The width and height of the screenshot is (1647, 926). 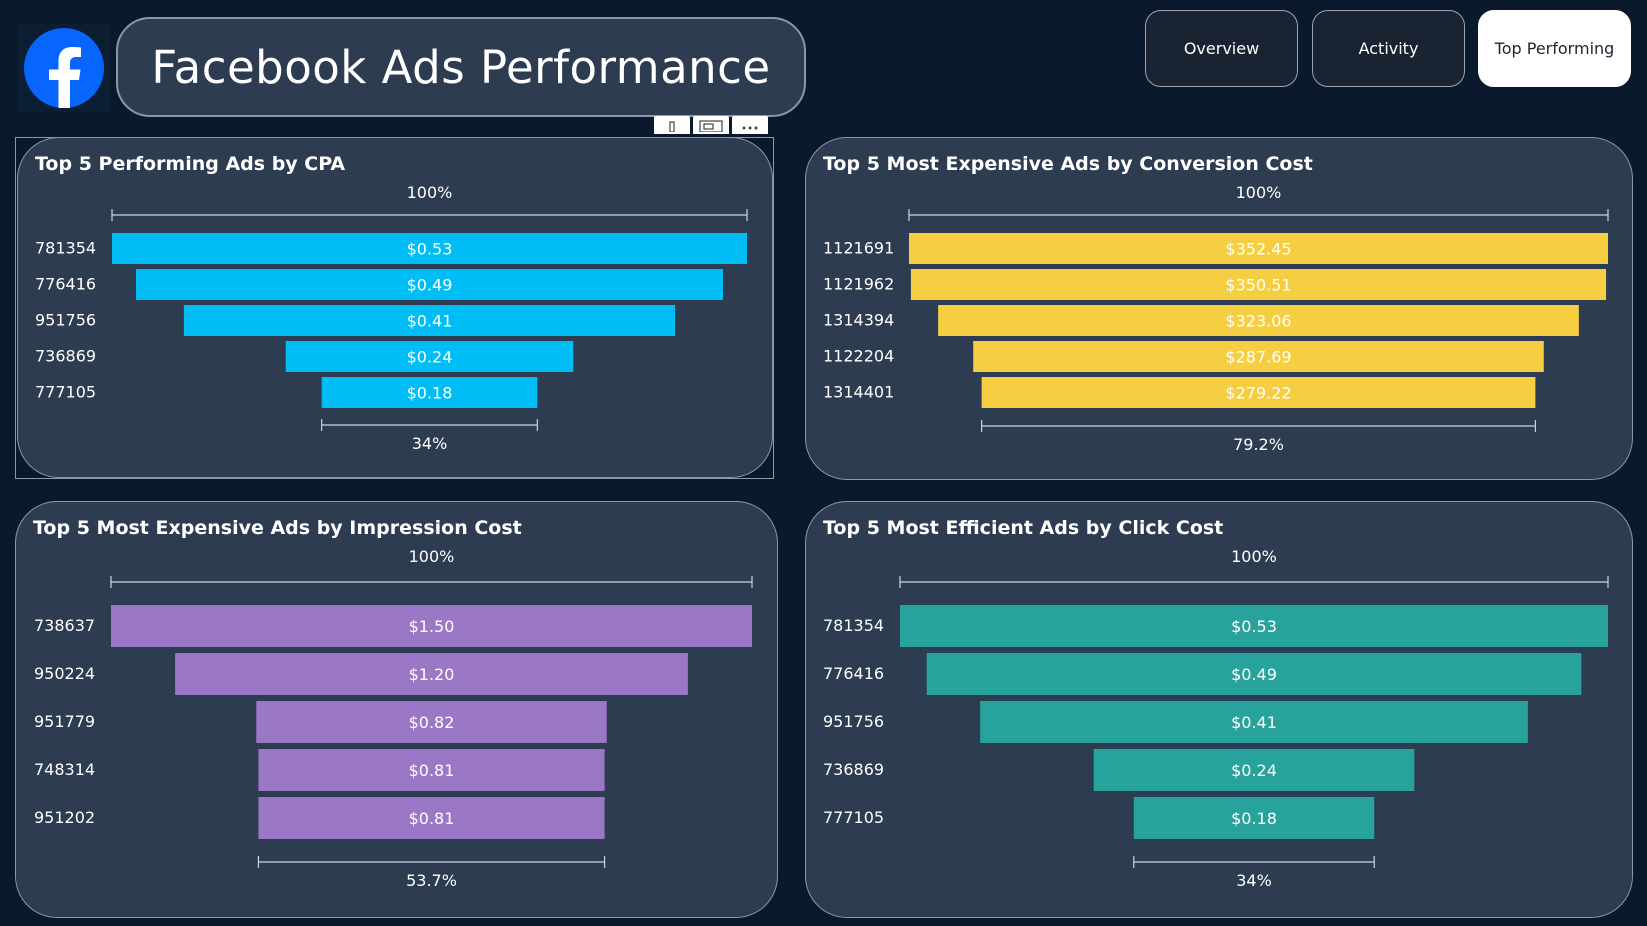 What do you see at coordinates (64, 817) in the screenshot?
I see `category-label: 951202` at bounding box center [64, 817].